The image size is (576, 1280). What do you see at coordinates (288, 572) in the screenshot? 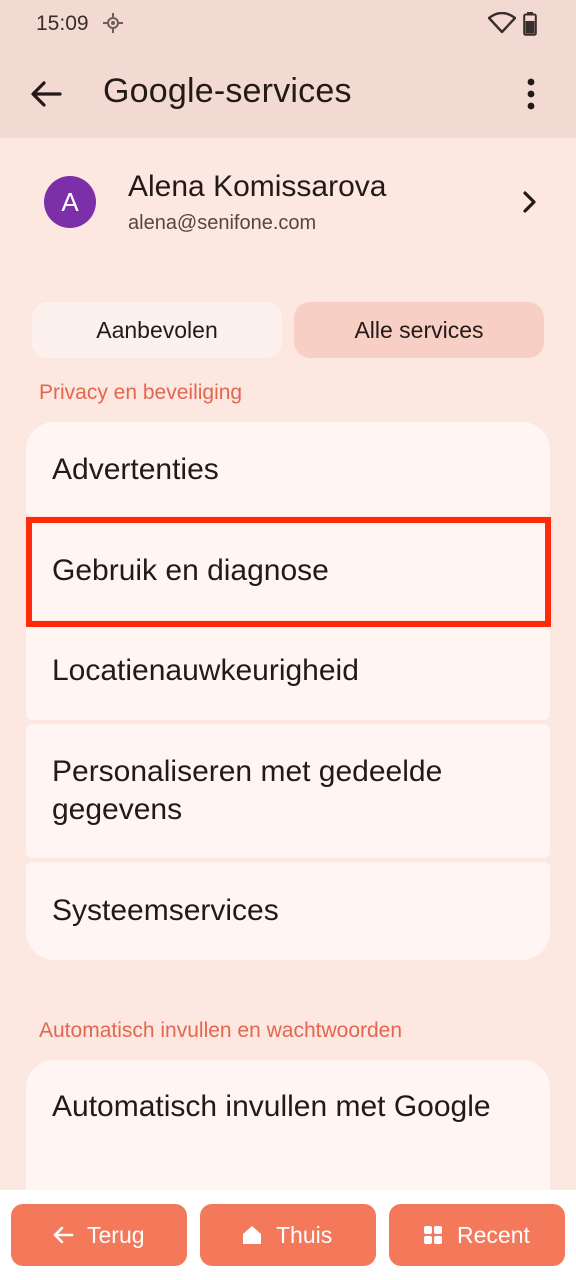
I see `highlight-box` at bounding box center [288, 572].